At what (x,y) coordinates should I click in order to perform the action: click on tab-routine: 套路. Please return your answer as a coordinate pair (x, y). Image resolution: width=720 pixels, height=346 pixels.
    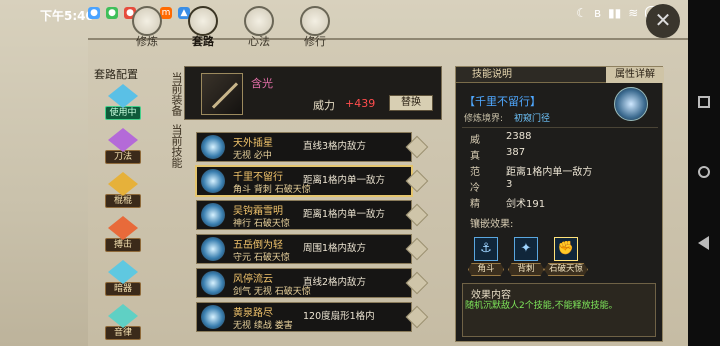
    Looking at the image, I should click on (203, 27).